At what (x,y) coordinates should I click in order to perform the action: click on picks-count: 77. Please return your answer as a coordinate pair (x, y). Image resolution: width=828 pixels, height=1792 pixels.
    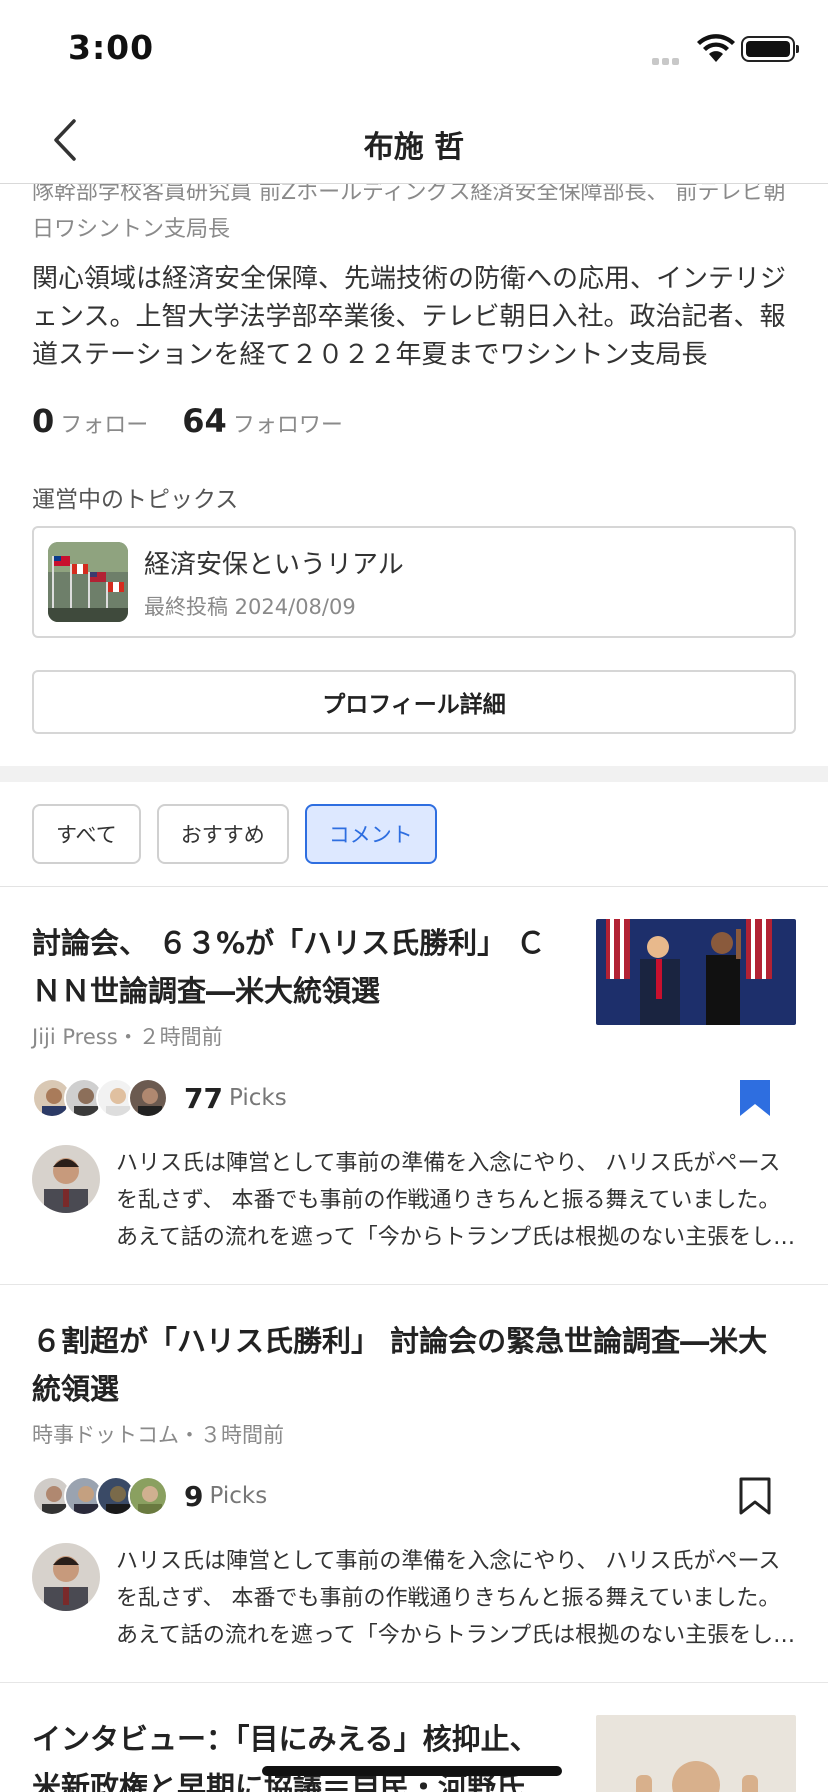
    Looking at the image, I should click on (203, 1098).